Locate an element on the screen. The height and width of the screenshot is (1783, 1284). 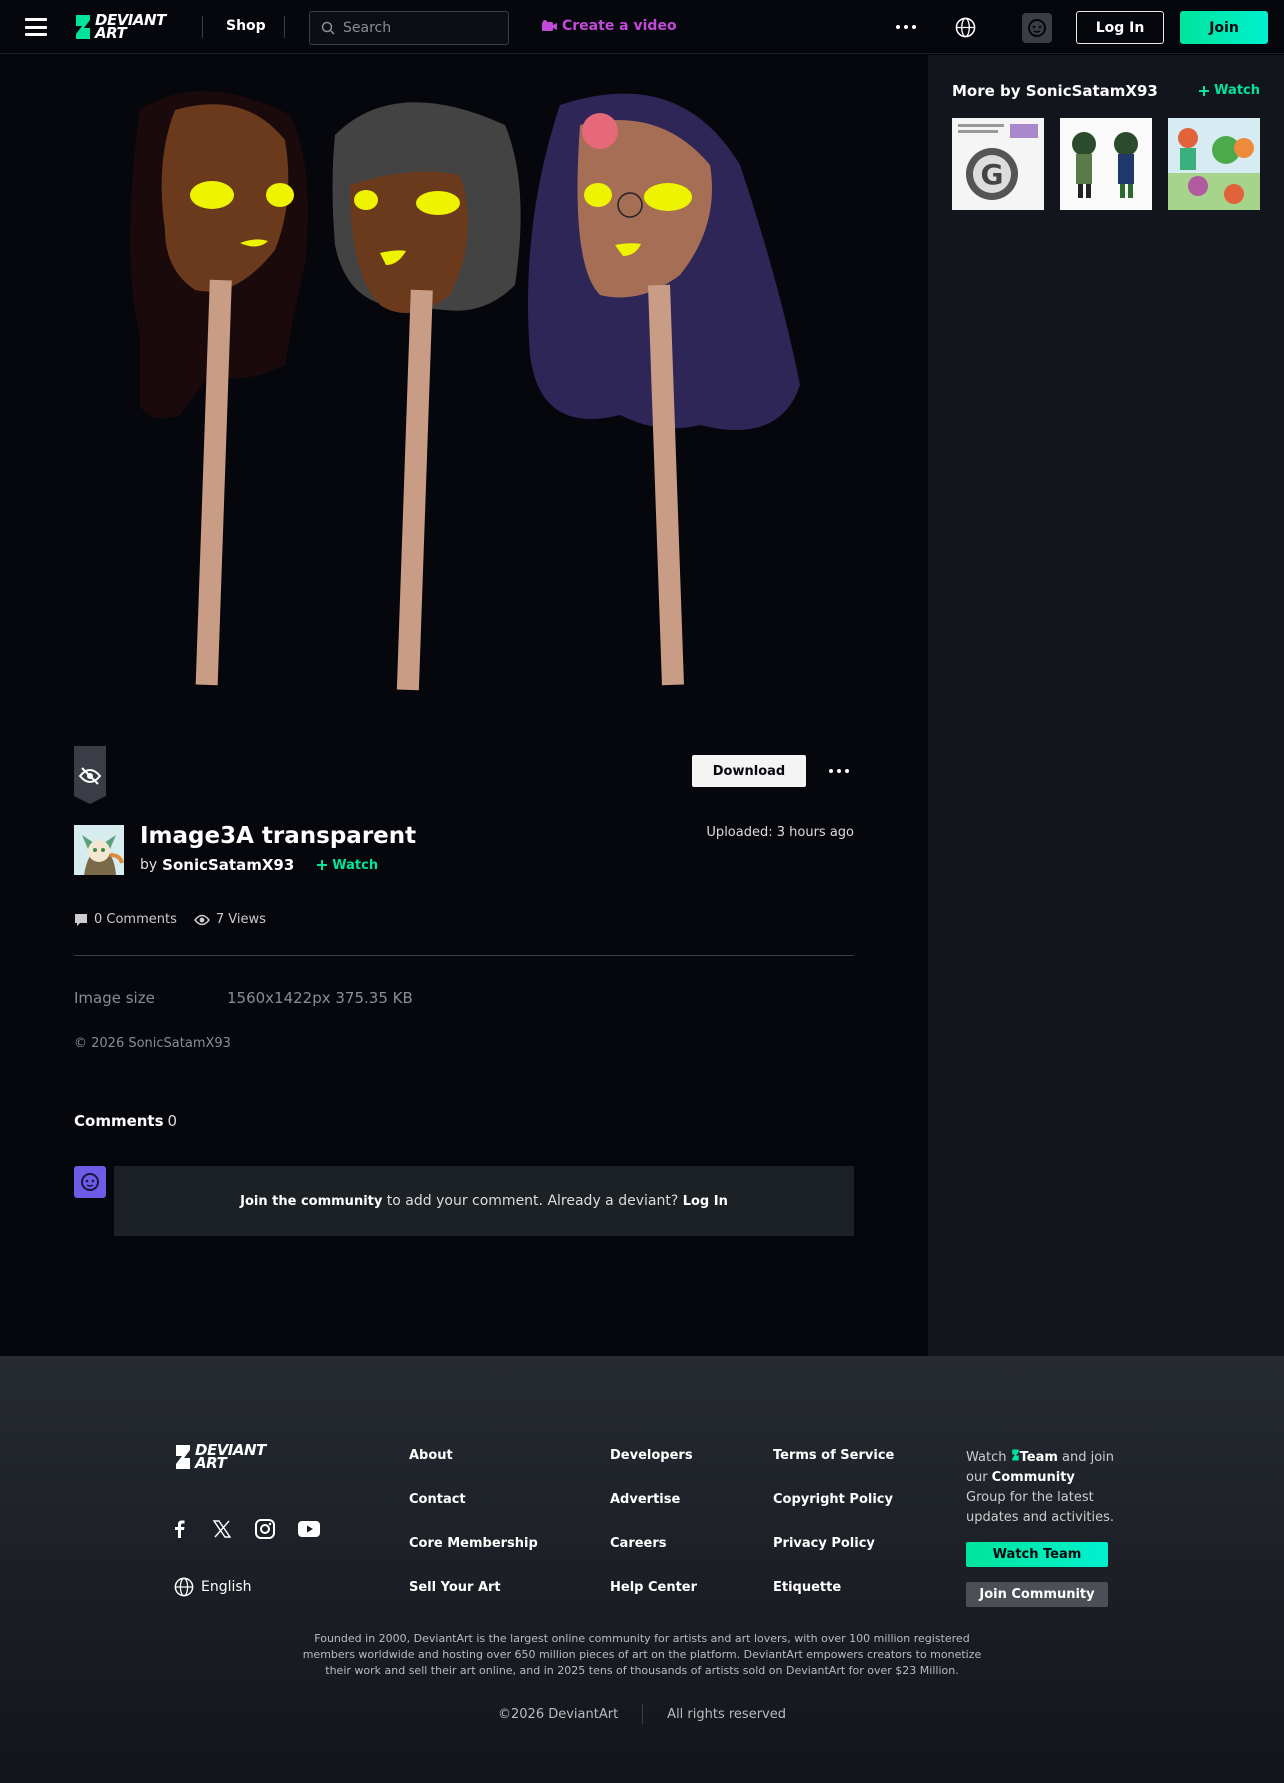
footer-link-copyright-policy: Copyright Policy is located at coordinates (833, 1499).